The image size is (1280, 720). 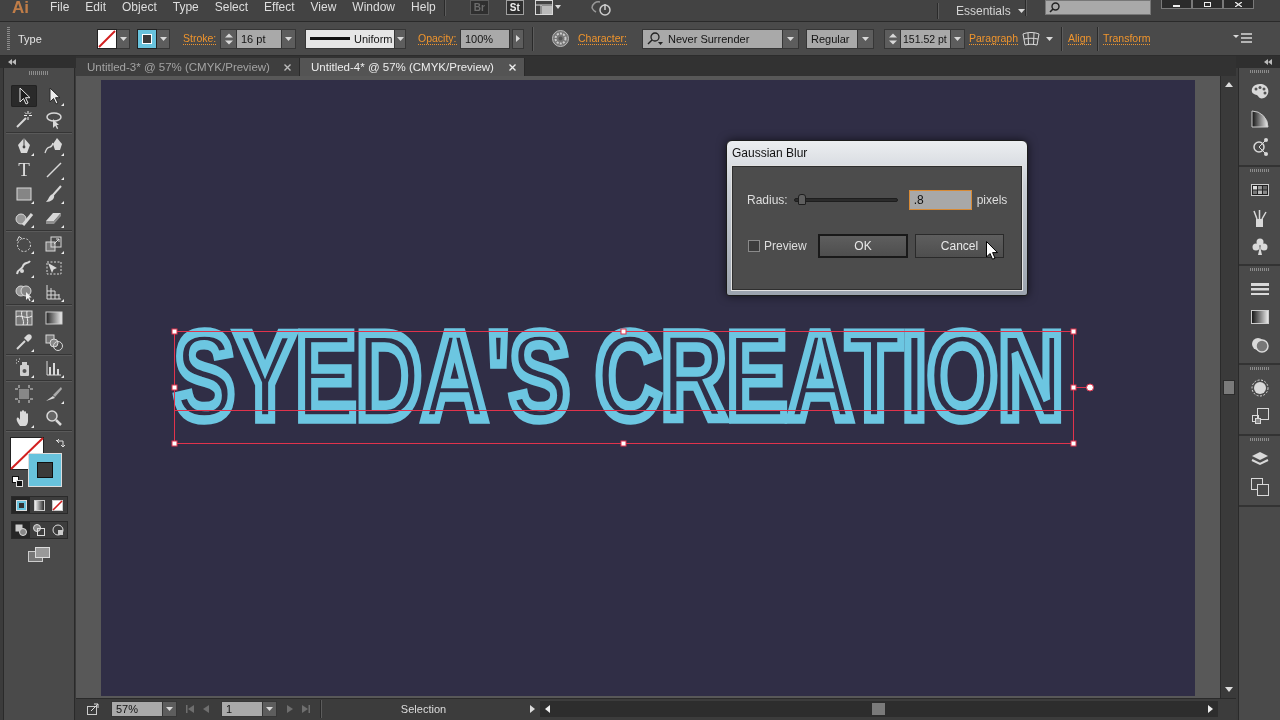 I want to click on stroke-profile-dropdown: Uniform, so click(x=350, y=38).